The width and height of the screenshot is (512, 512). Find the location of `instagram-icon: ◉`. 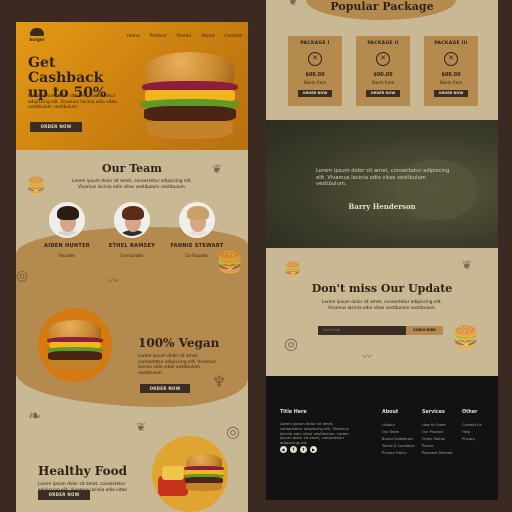

instagram-icon: ◉ is located at coordinates (283, 449).